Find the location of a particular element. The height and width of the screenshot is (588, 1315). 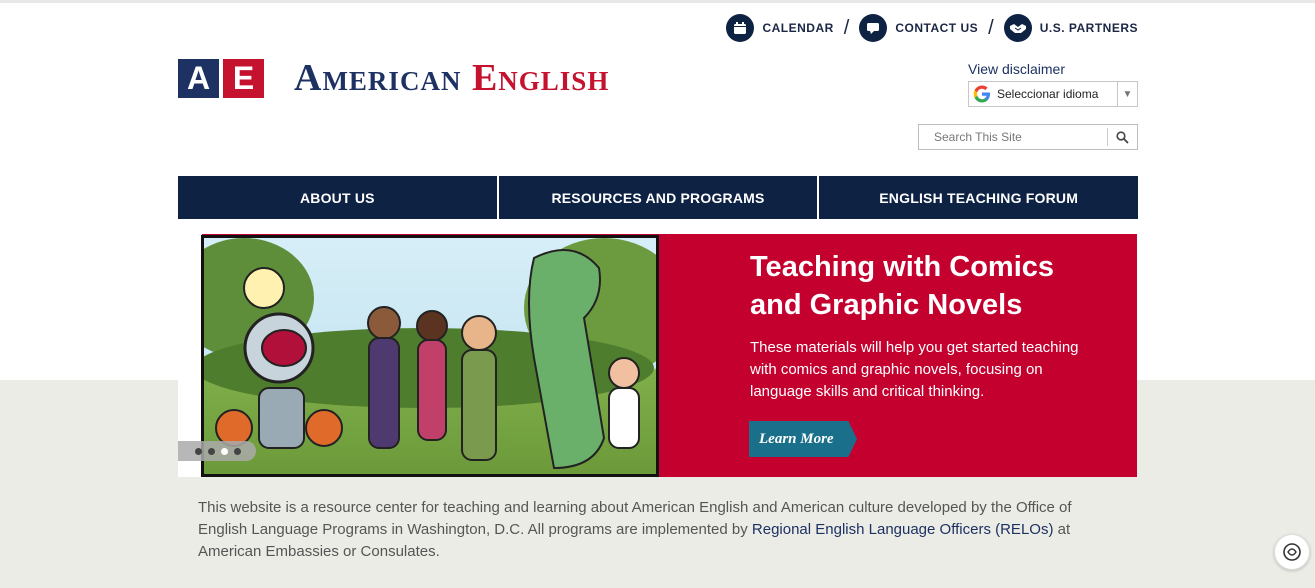

contact-us-link: CONTACT US is located at coordinates (918, 28).